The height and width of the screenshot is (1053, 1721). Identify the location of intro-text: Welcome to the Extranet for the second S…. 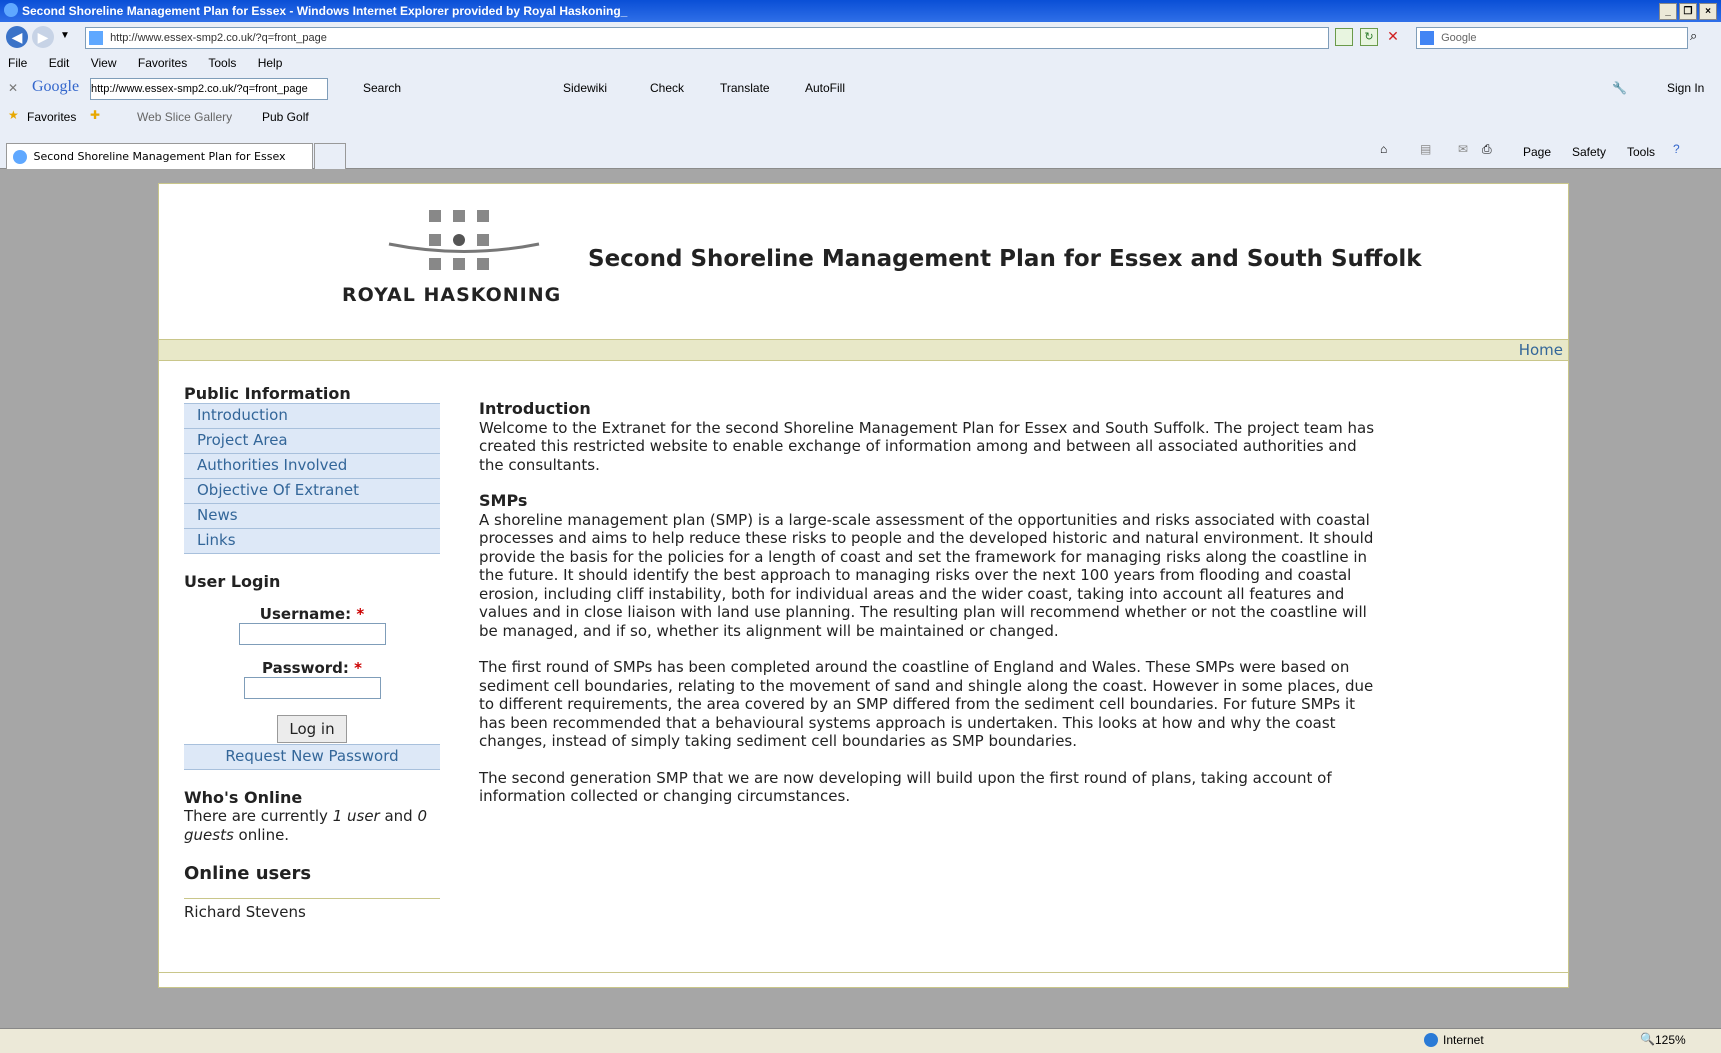
(927, 446).